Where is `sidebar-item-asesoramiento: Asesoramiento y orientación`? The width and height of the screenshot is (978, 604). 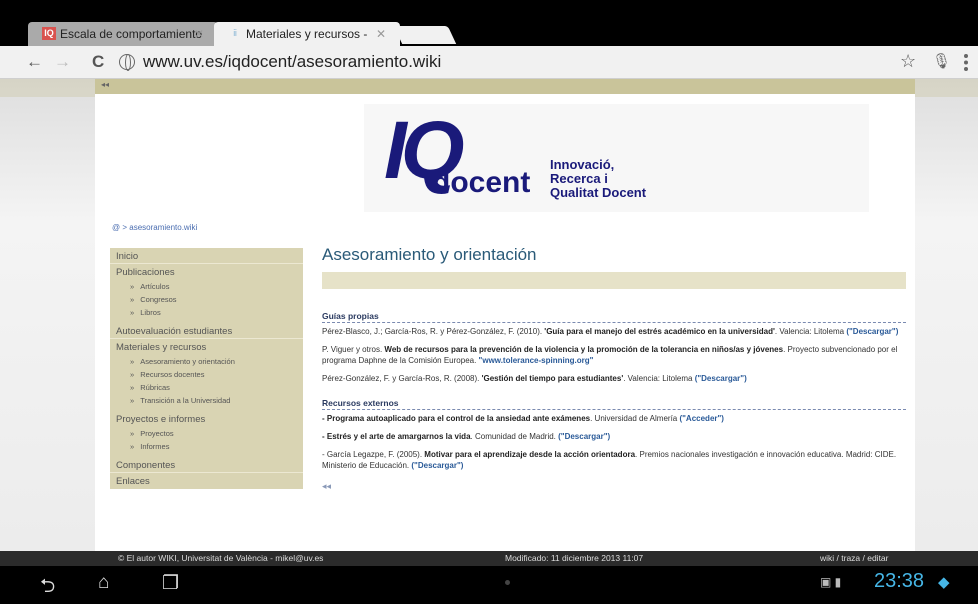
sidebar-item-asesoramiento: Asesoramiento y orientación is located at coordinates (206, 361).